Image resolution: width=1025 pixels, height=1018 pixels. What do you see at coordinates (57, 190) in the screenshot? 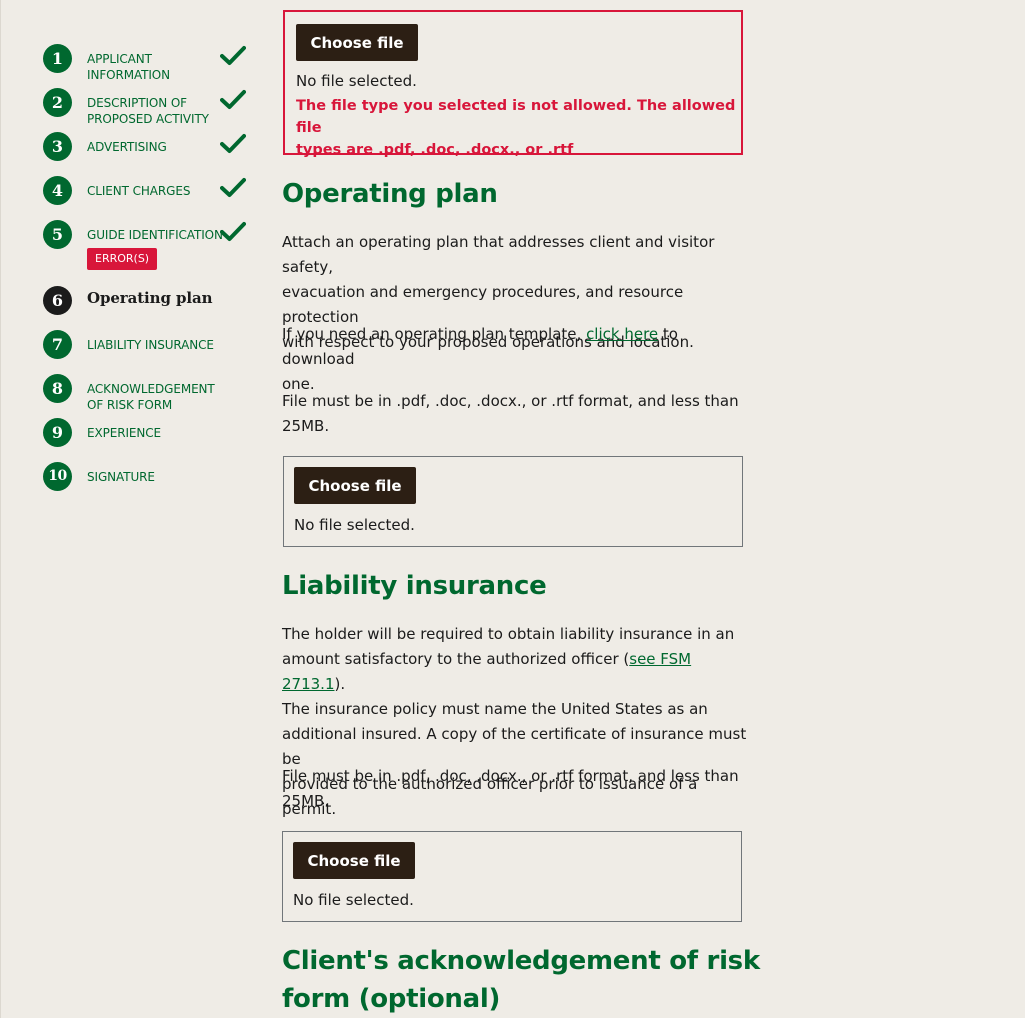
I see `step-number: 4` at bounding box center [57, 190].